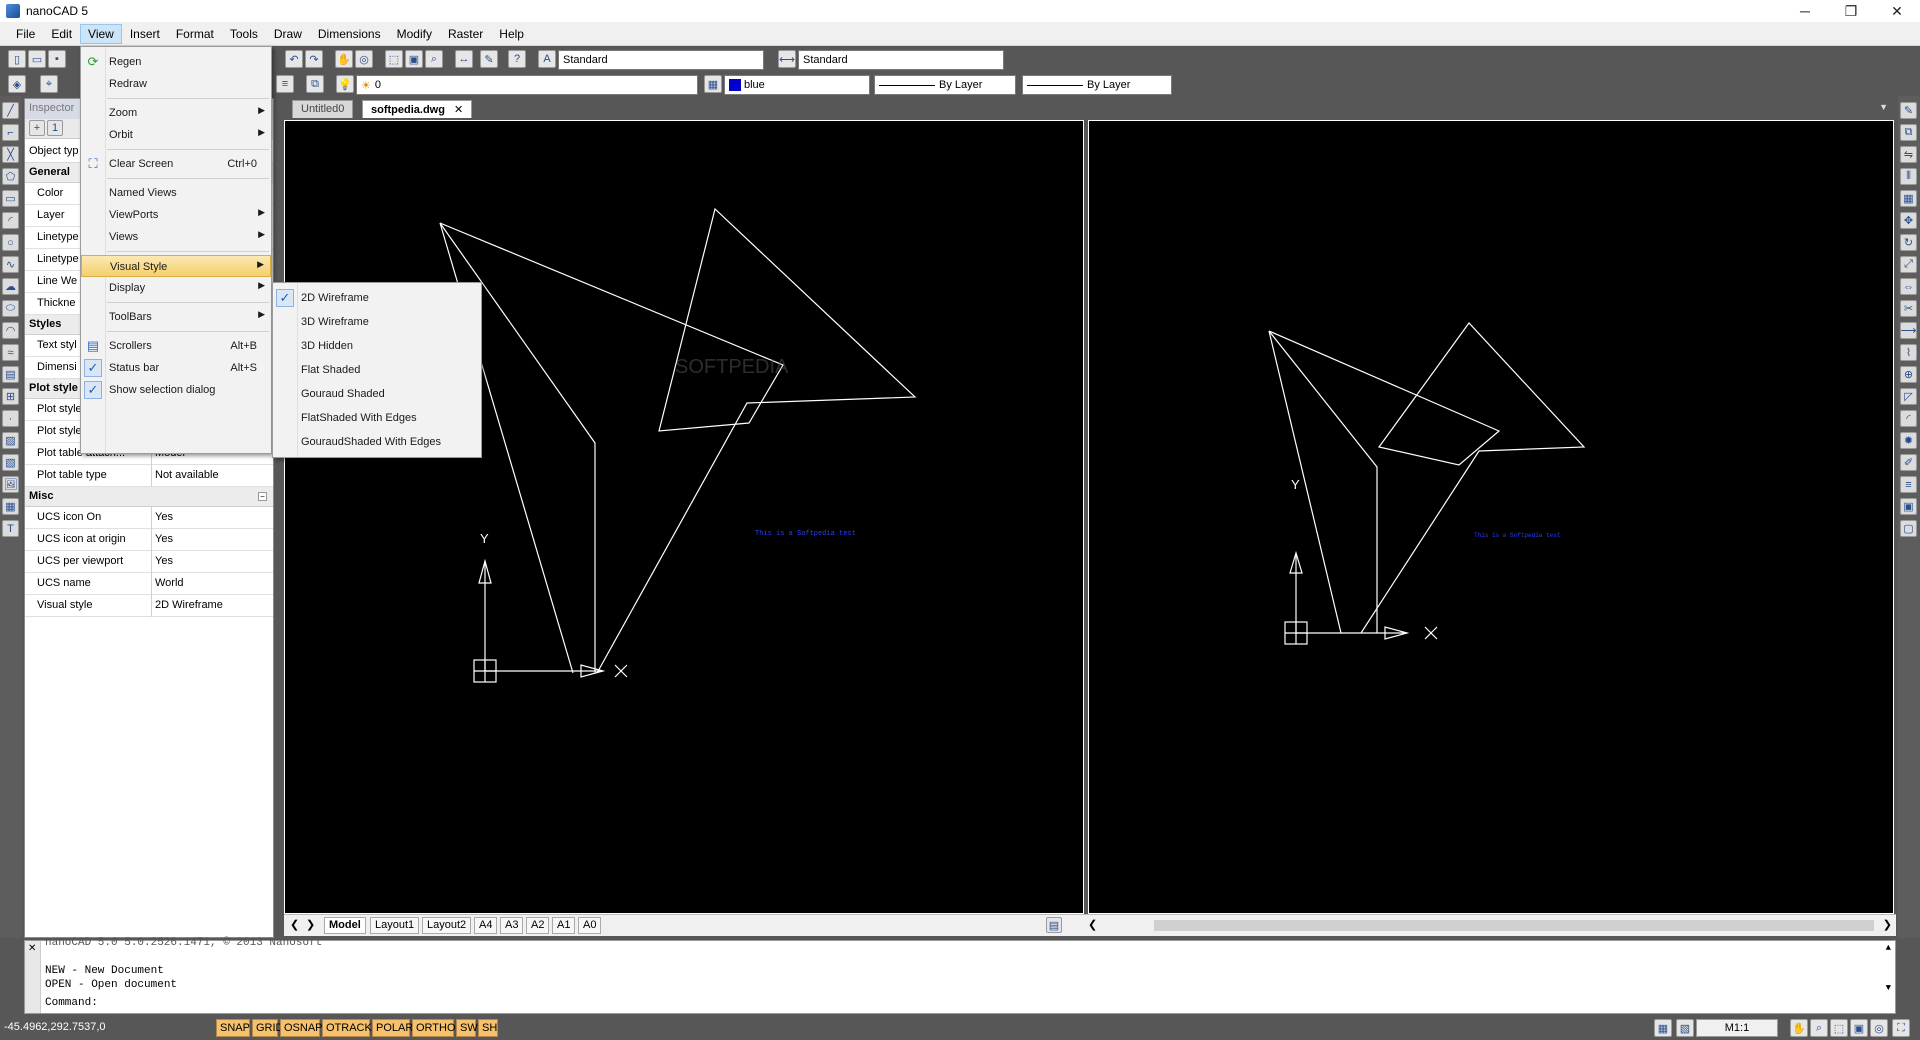 The height and width of the screenshot is (1040, 1920). Describe the element at coordinates (176, 164) in the screenshot. I see `menu-item-clear-screen: ⛶ Clear Screen Ctrl+0` at that location.